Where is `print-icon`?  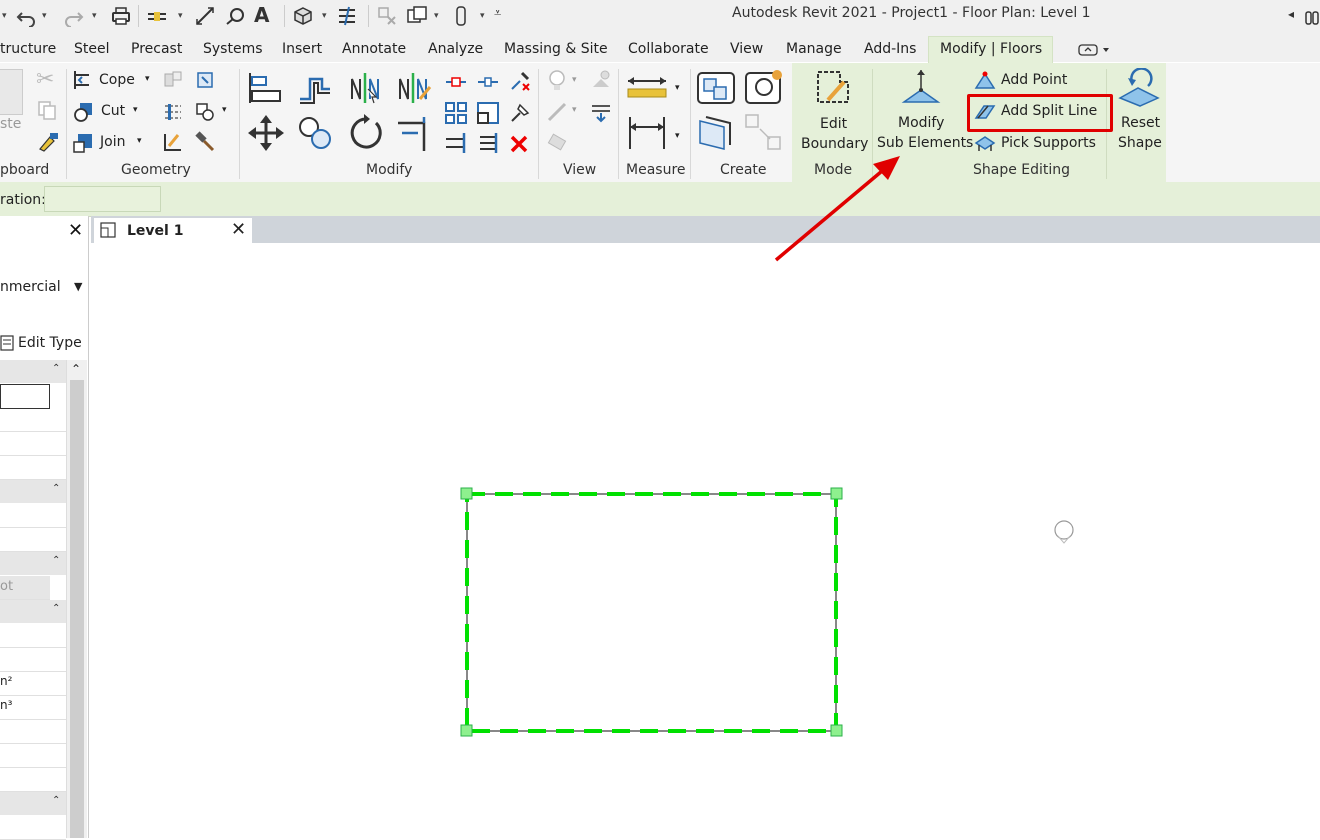
print-icon is located at coordinates (121, 16).